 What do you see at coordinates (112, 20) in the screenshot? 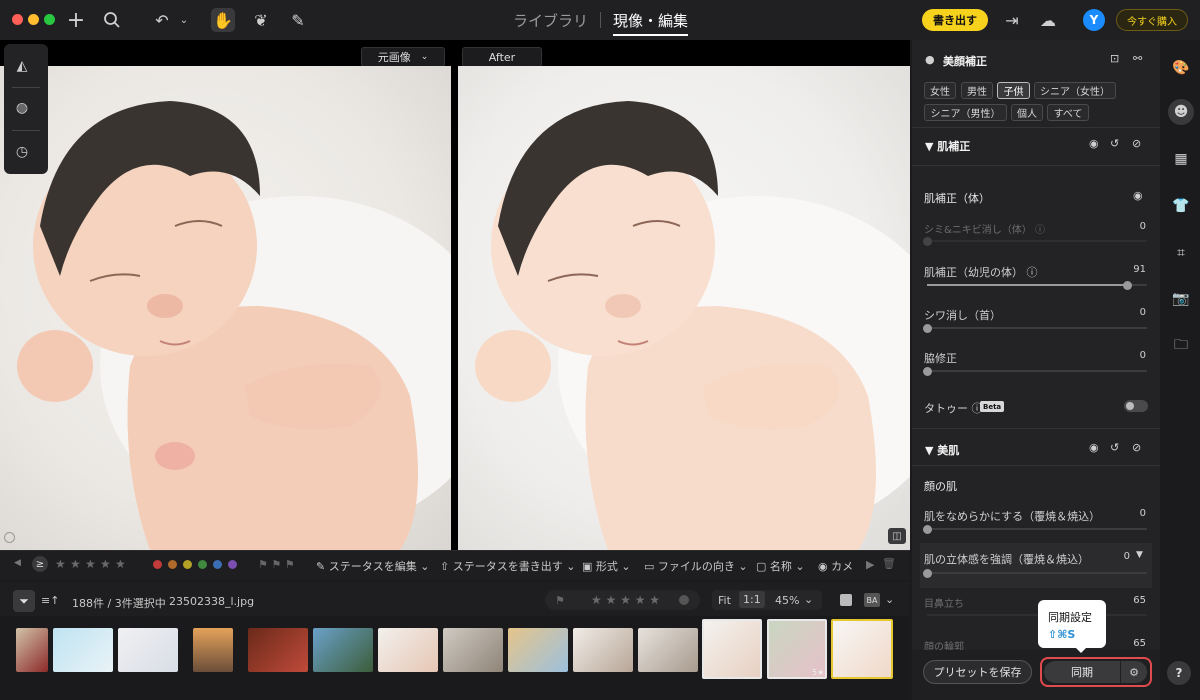
I see `search-icon` at bounding box center [112, 20].